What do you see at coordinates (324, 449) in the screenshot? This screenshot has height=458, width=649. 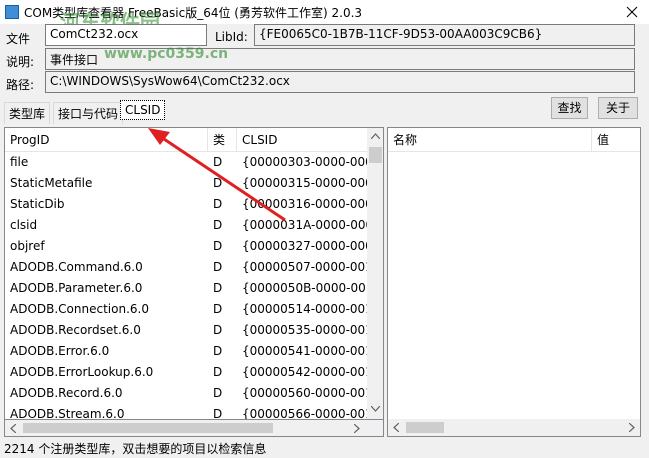 I see `status-bar: 2214 个注册类型库，双击想要的项目以检索信息` at bounding box center [324, 449].